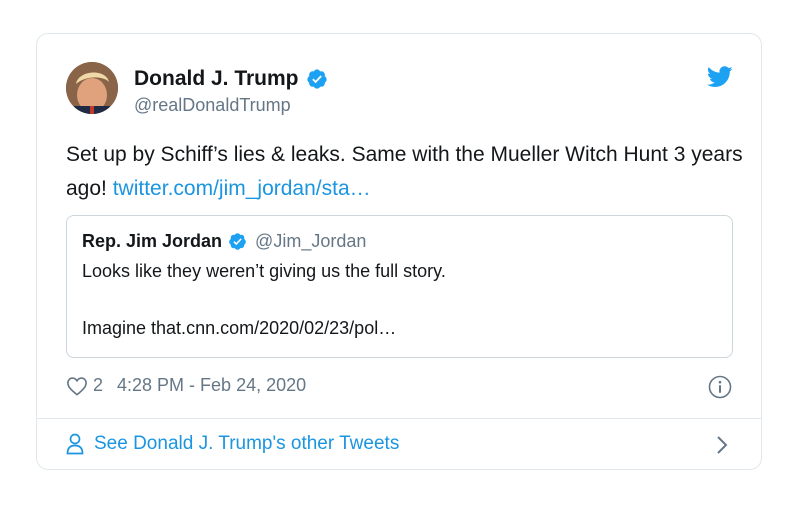 Image resolution: width=799 pixels, height=513 pixels. I want to click on avatar-image, so click(92, 88).